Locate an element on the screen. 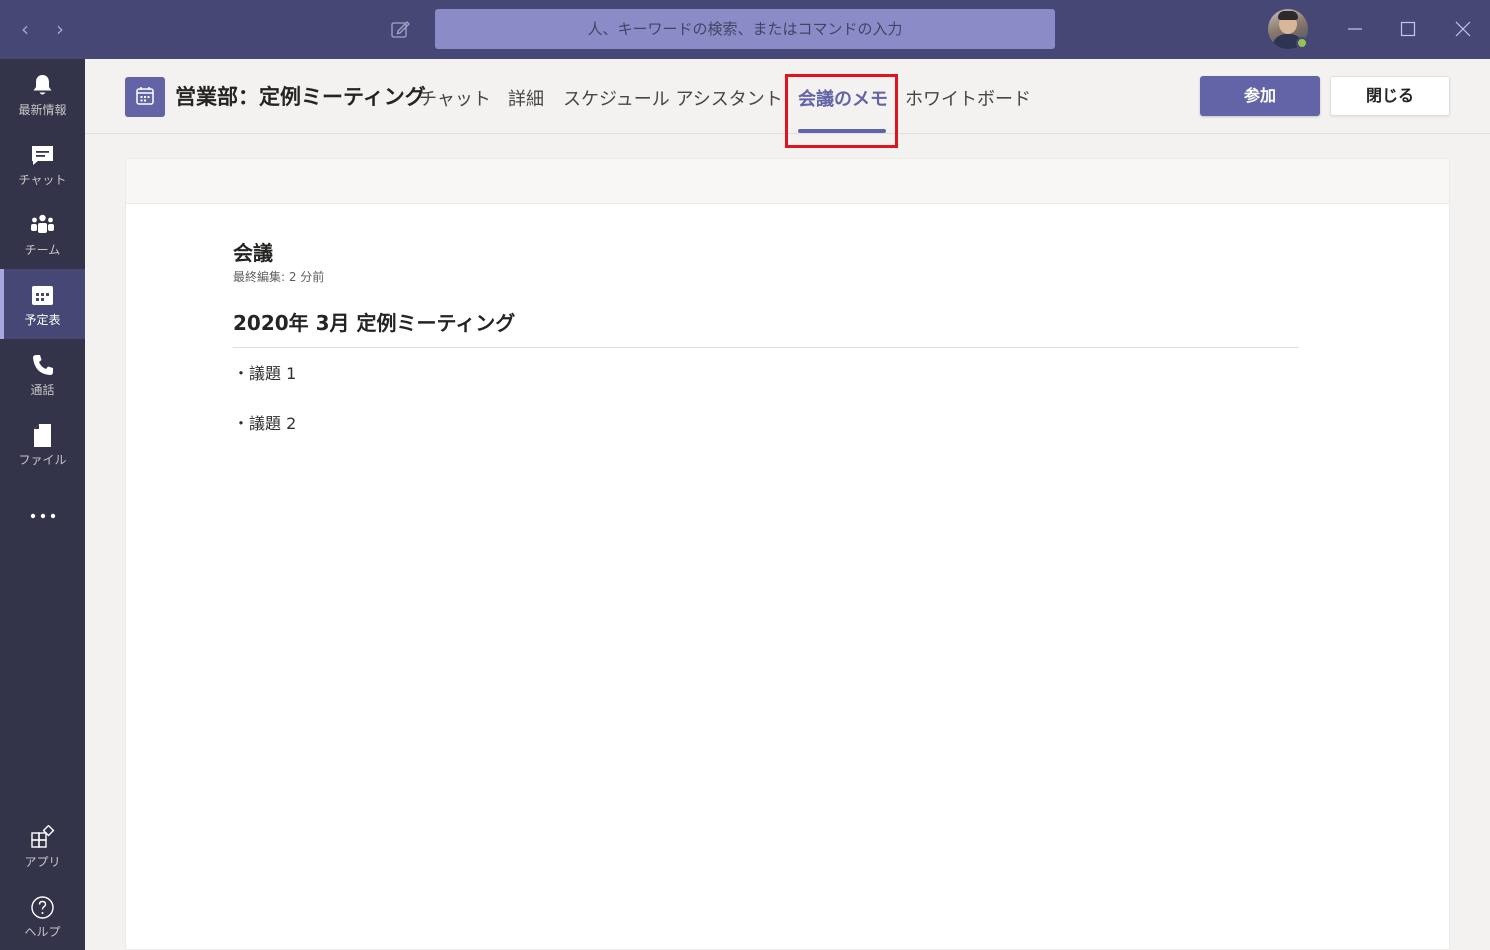 The height and width of the screenshot is (950, 1490). tab-whiteboard: ホワイトボード is located at coordinates (968, 98).